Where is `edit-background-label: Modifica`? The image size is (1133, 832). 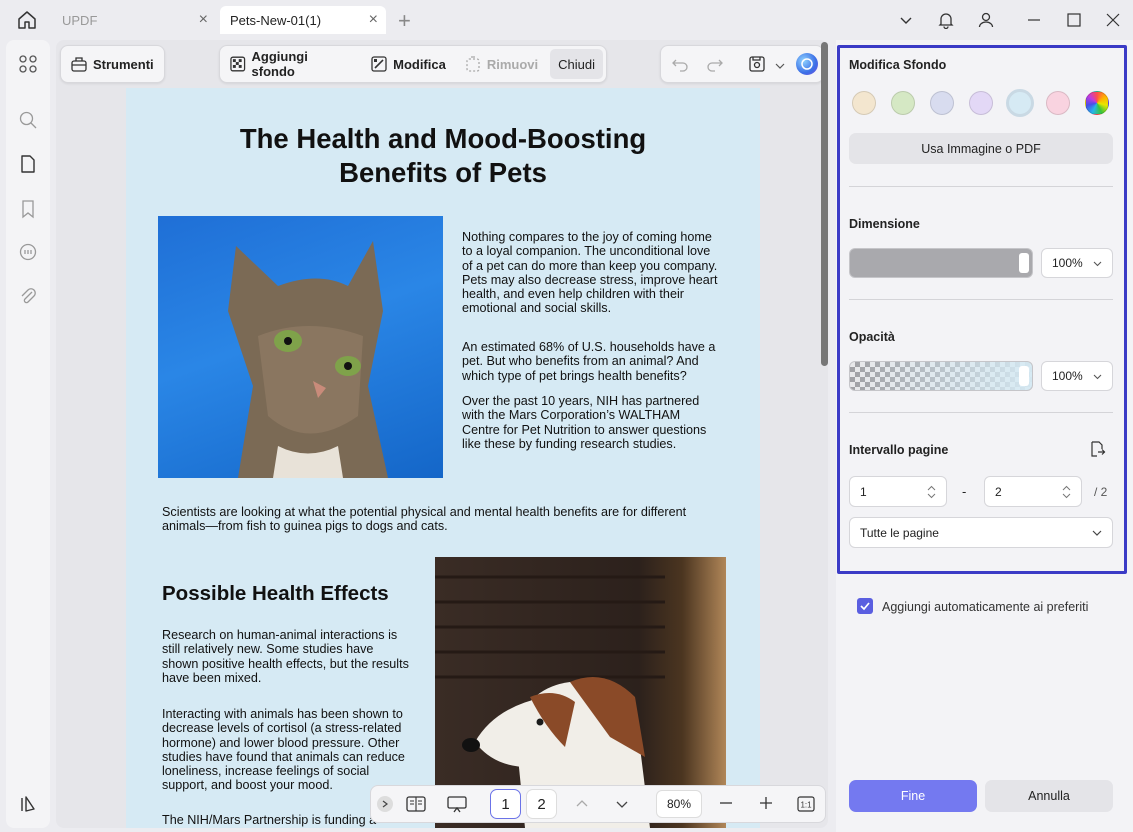 edit-background-label: Modifica is located at coordinates (419, 64).